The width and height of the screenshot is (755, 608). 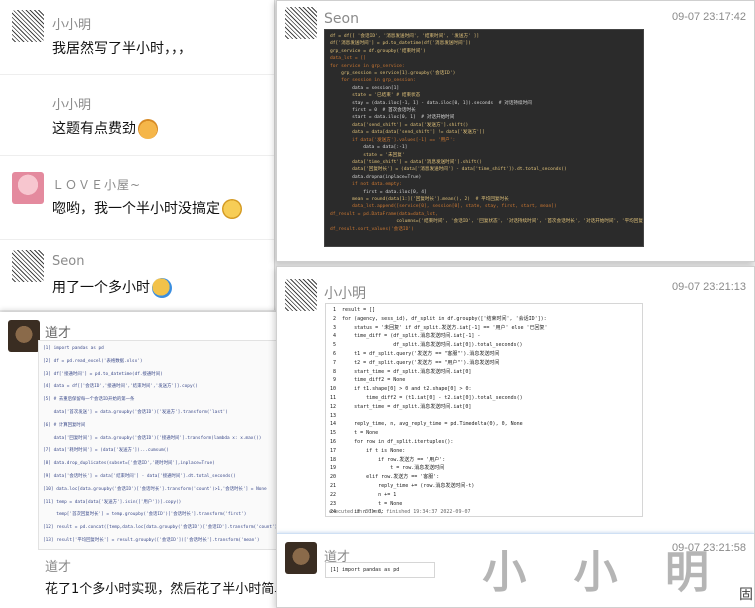 What do you see at coordinates (136, 209) in the screenshot?
I see `message-text-content: 唿哟，我一个半小时没搞定` at bounding box center [136, 209].